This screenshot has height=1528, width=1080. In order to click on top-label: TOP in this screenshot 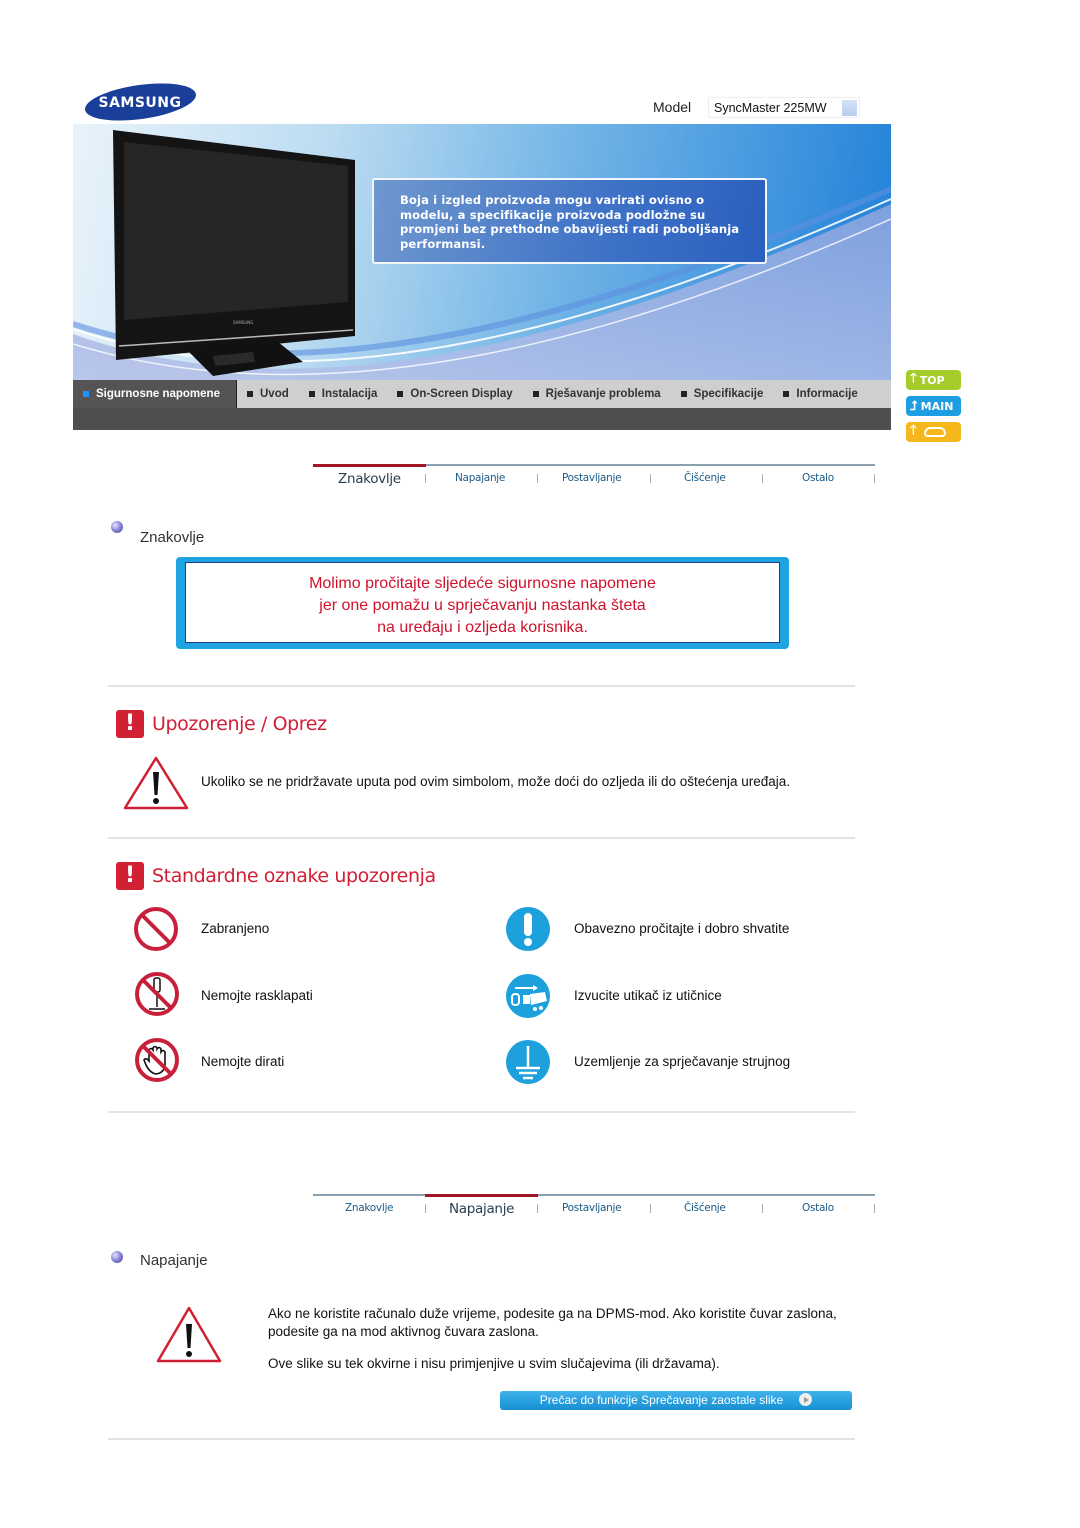, I will do `click(932, 380)`.